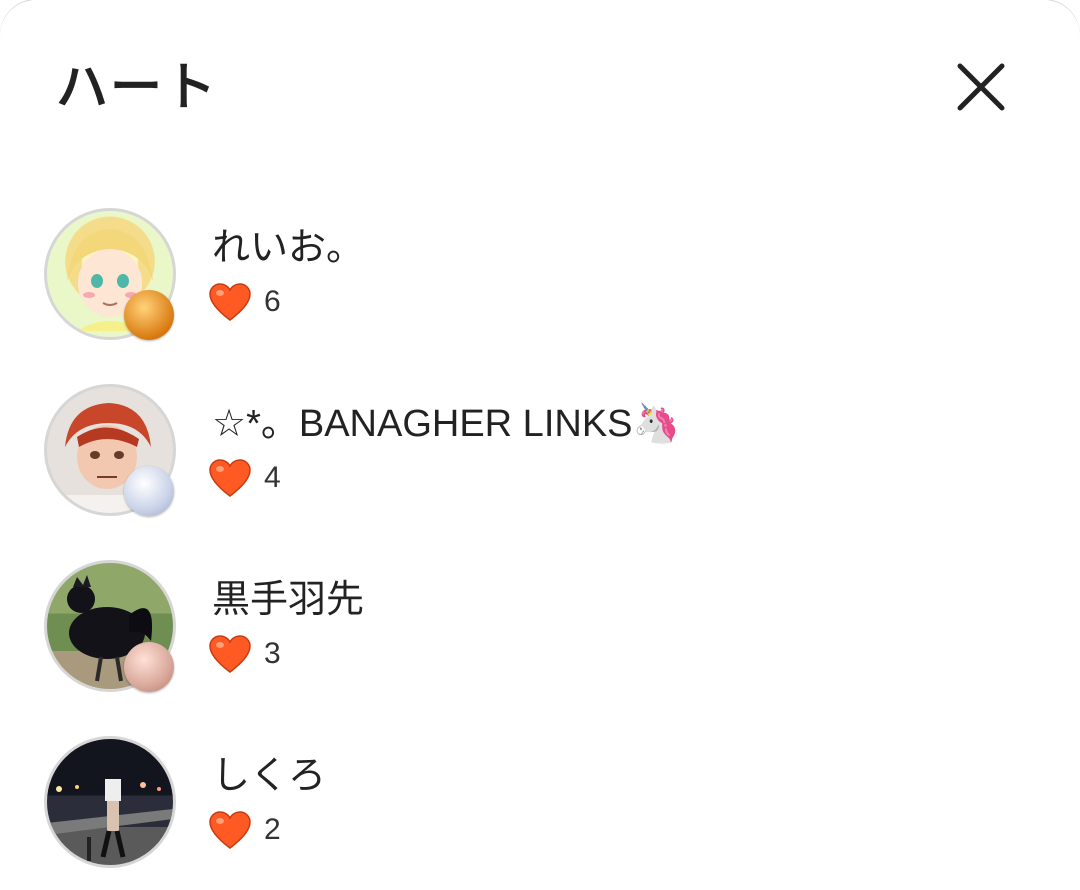 Image resolution: width=1080 pixels, height=890 pixels. Describe the element at coordinates (110, 820) in the screenshot. I see `avatar-illustration` at that location.